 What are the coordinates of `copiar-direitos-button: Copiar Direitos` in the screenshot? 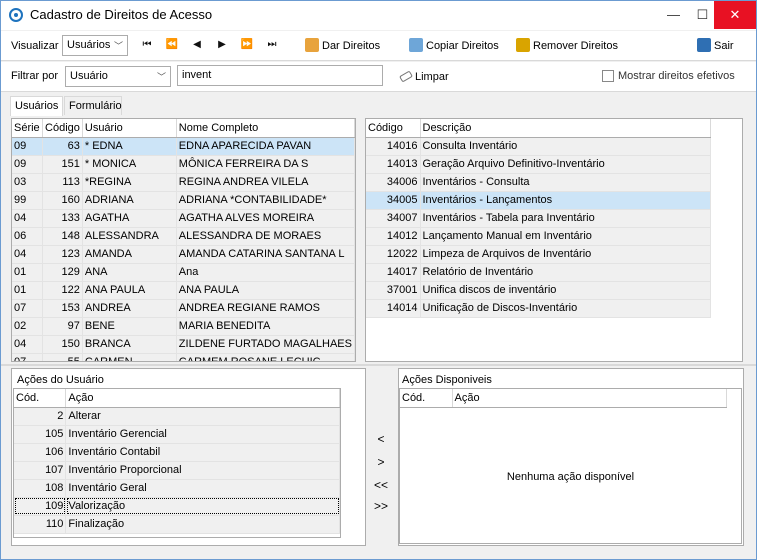 It's located at (454, 46).